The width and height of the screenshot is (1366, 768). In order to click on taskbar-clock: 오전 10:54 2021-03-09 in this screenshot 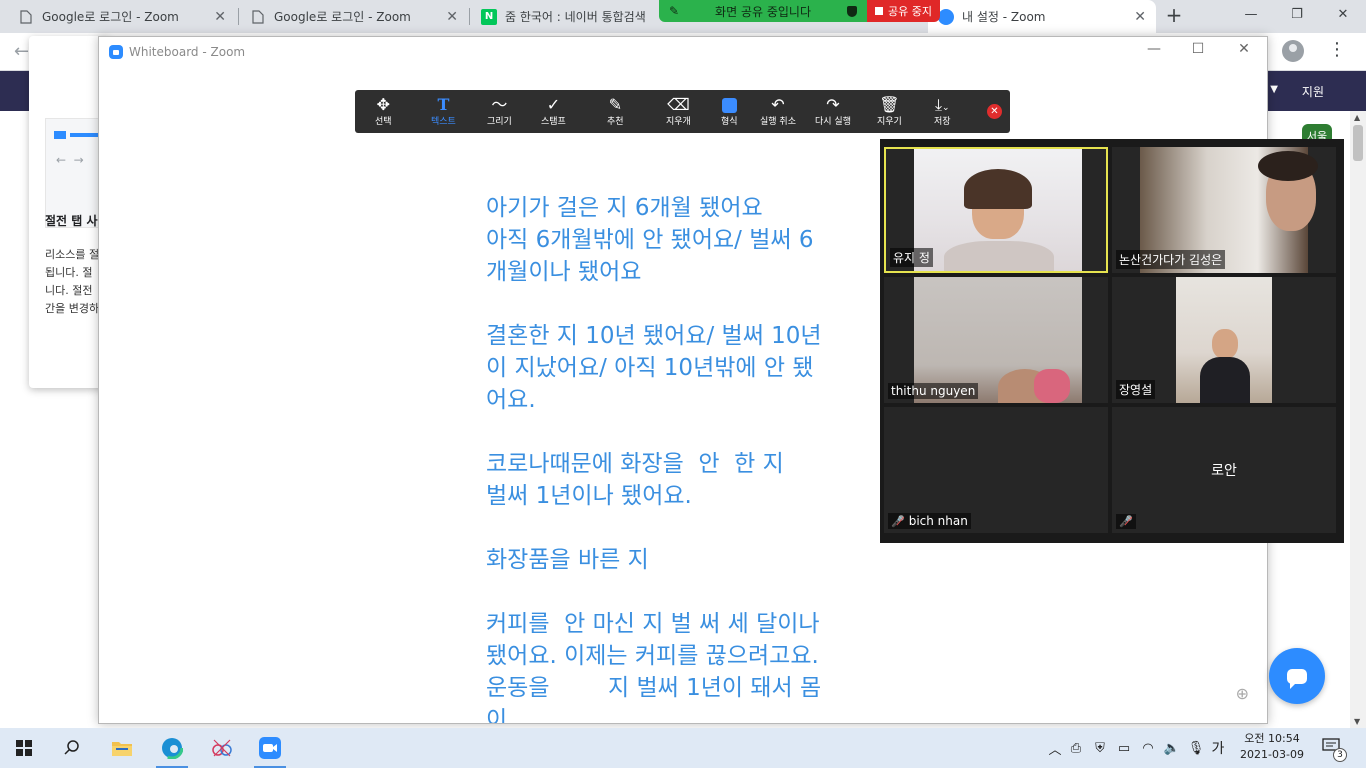, I will do `click(1272, 747)`.